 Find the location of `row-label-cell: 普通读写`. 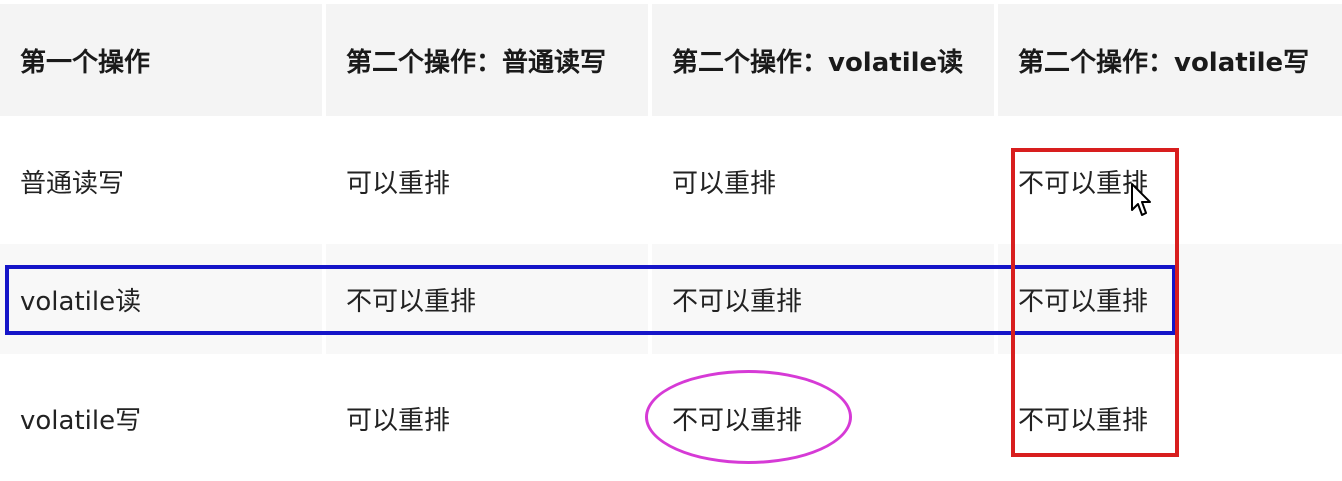

row-label-cell: 普通读写 is located at coordinates (72, 183).